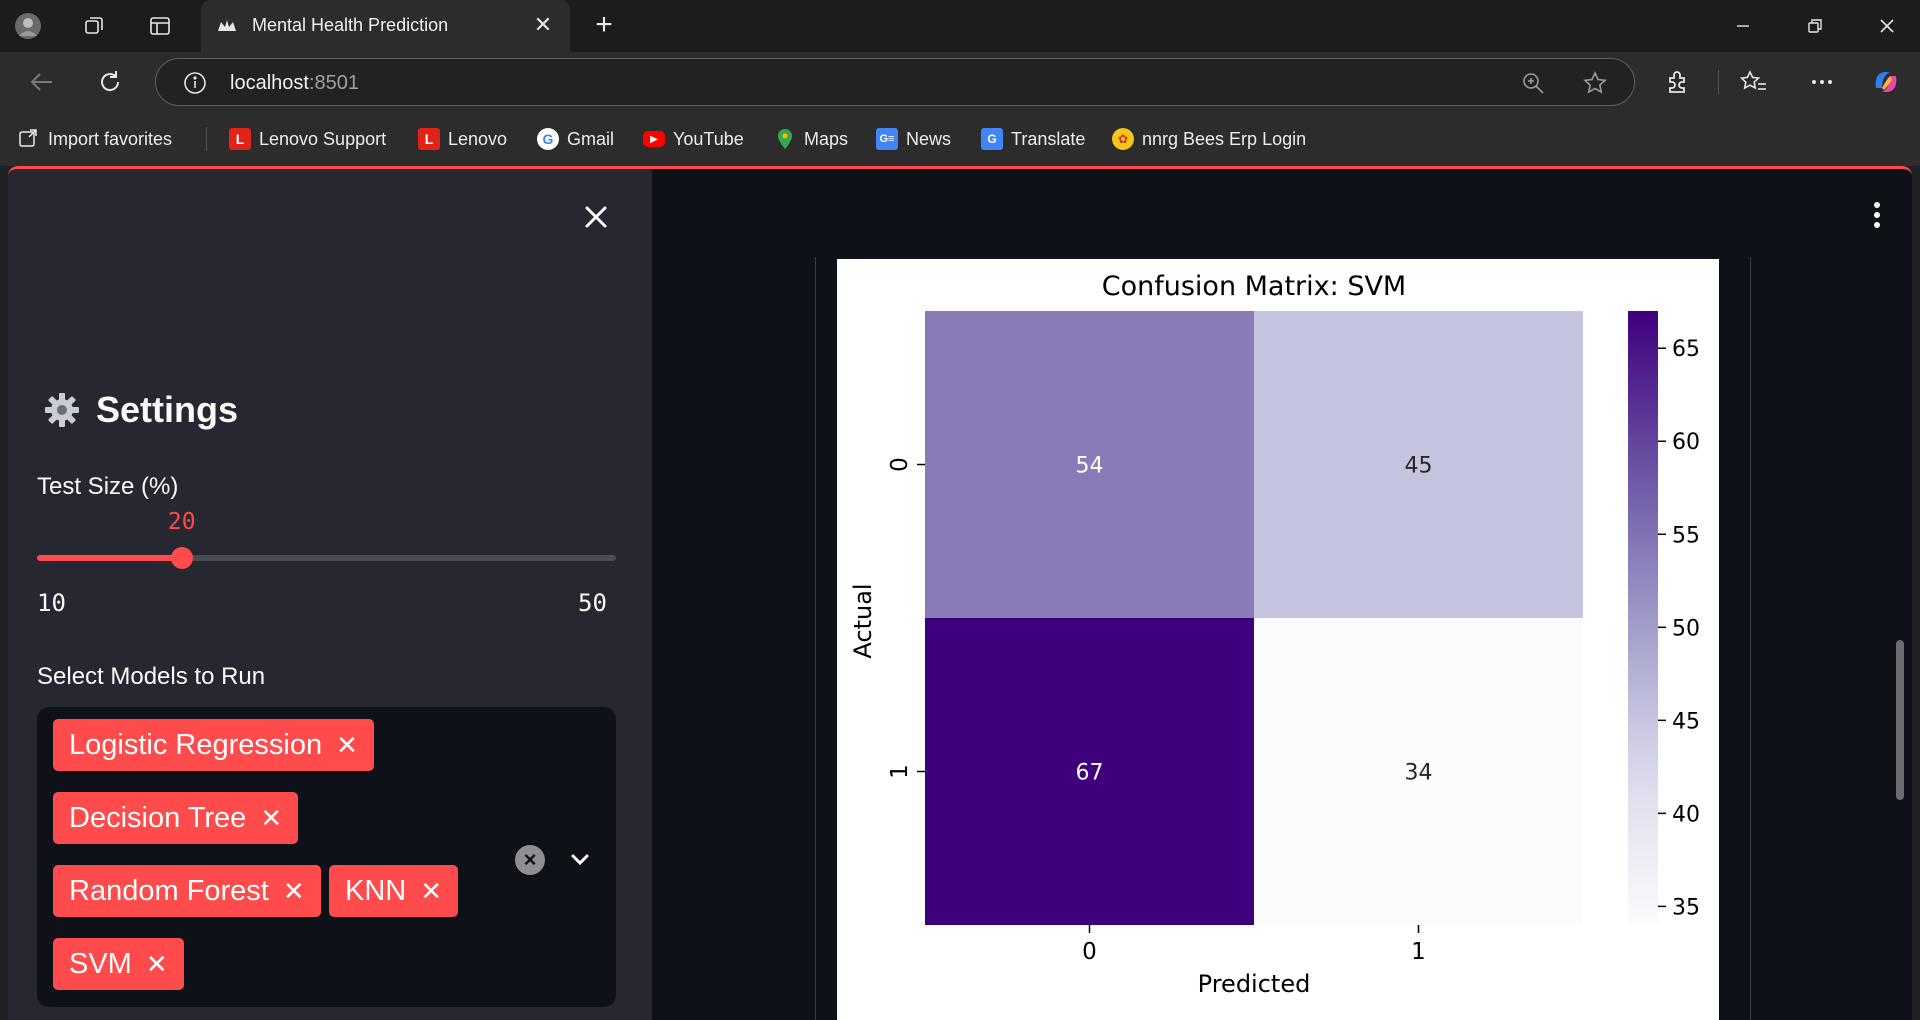  I want to click on model-chip: SVM ✕, so click(118, 964).